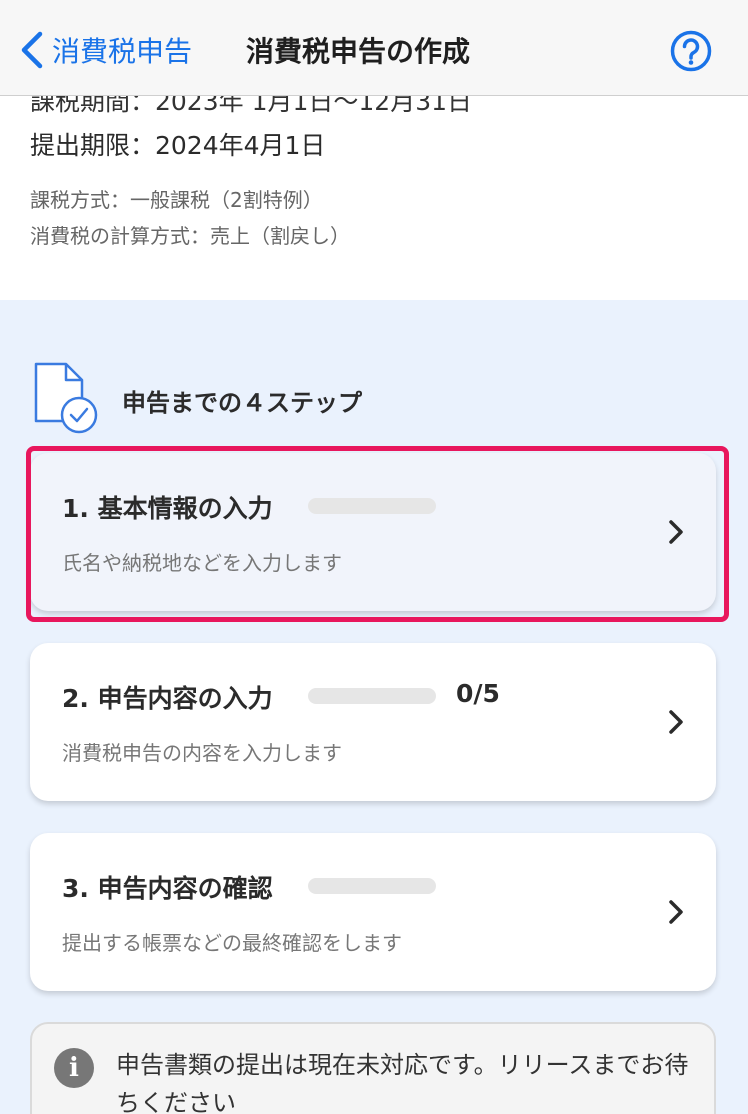 The width and height of the screenshot is (748, 1114). What do you see at coordinates (167, 508) in the screenshot?
I see `step-title: 1. 基本情報の入力` at bounding box center [167, 508].